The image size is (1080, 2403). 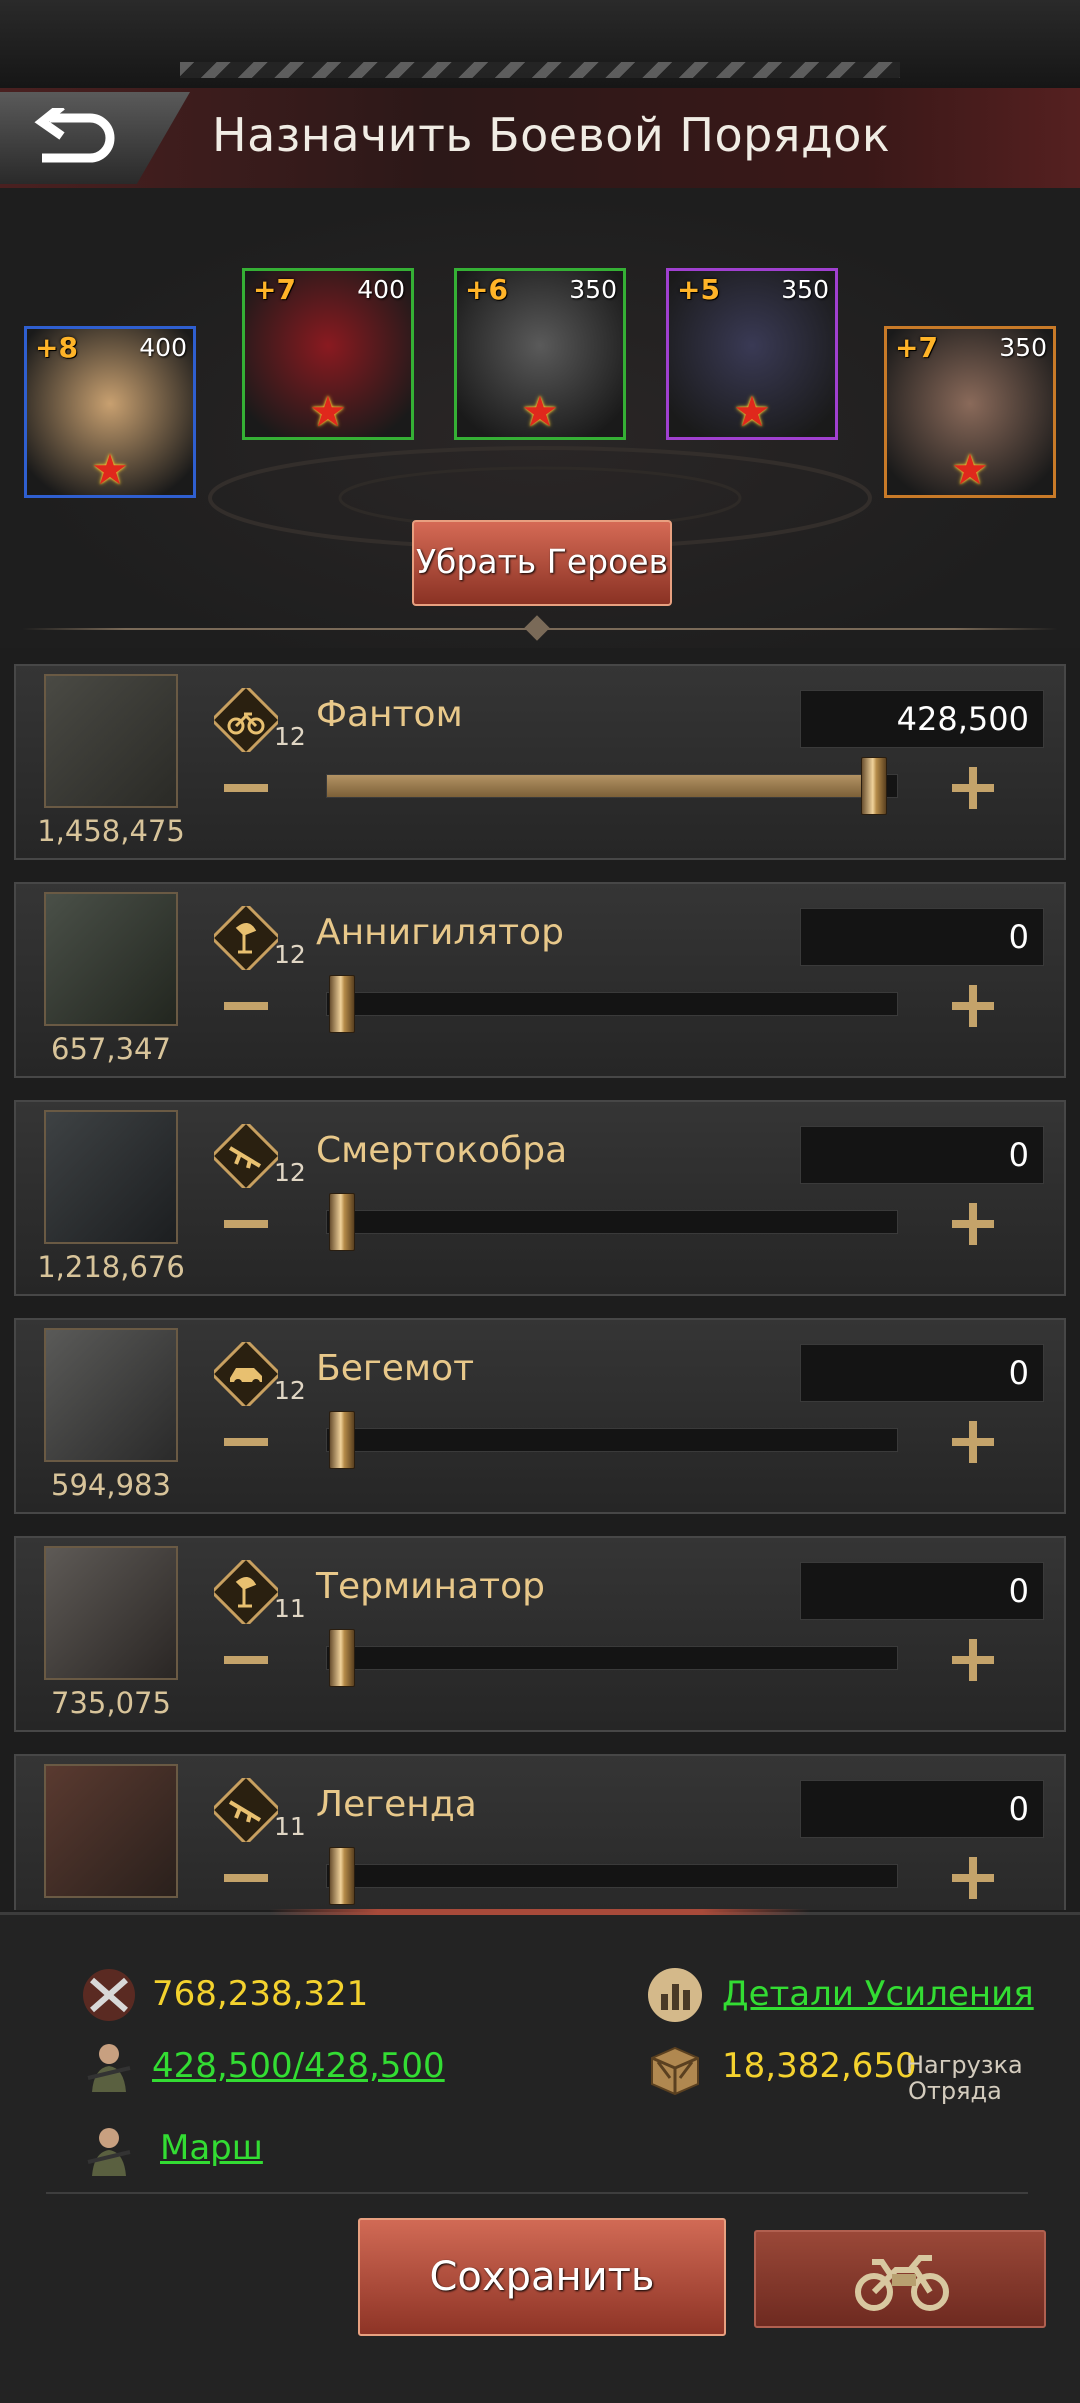 I want to click on hero-slot-2: +7 400 ★, so click(x=328, y=354).